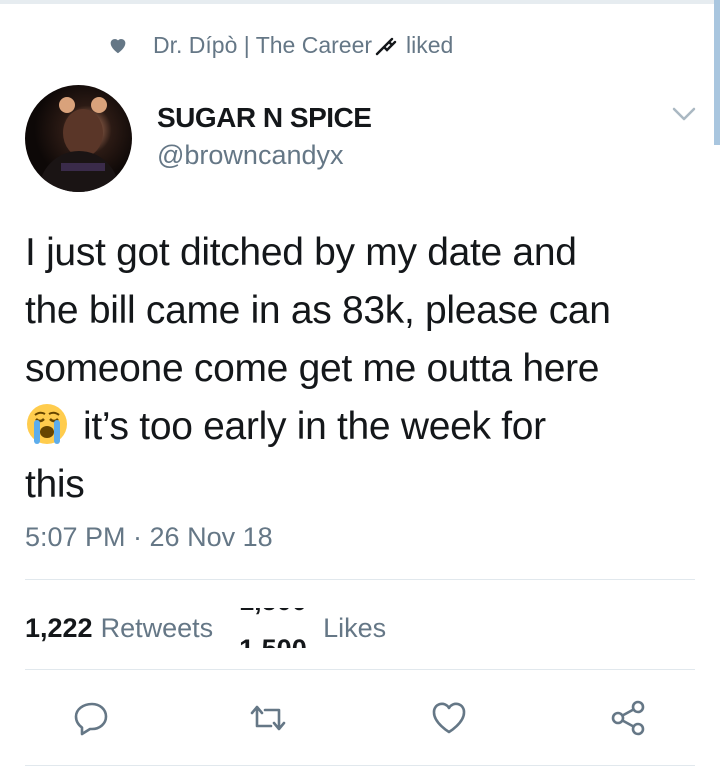 The image size is (720, 772). What do you see at coordinates (360, 2) in the screenshot?
I see `top-divider` at bounding box center [360, 2].